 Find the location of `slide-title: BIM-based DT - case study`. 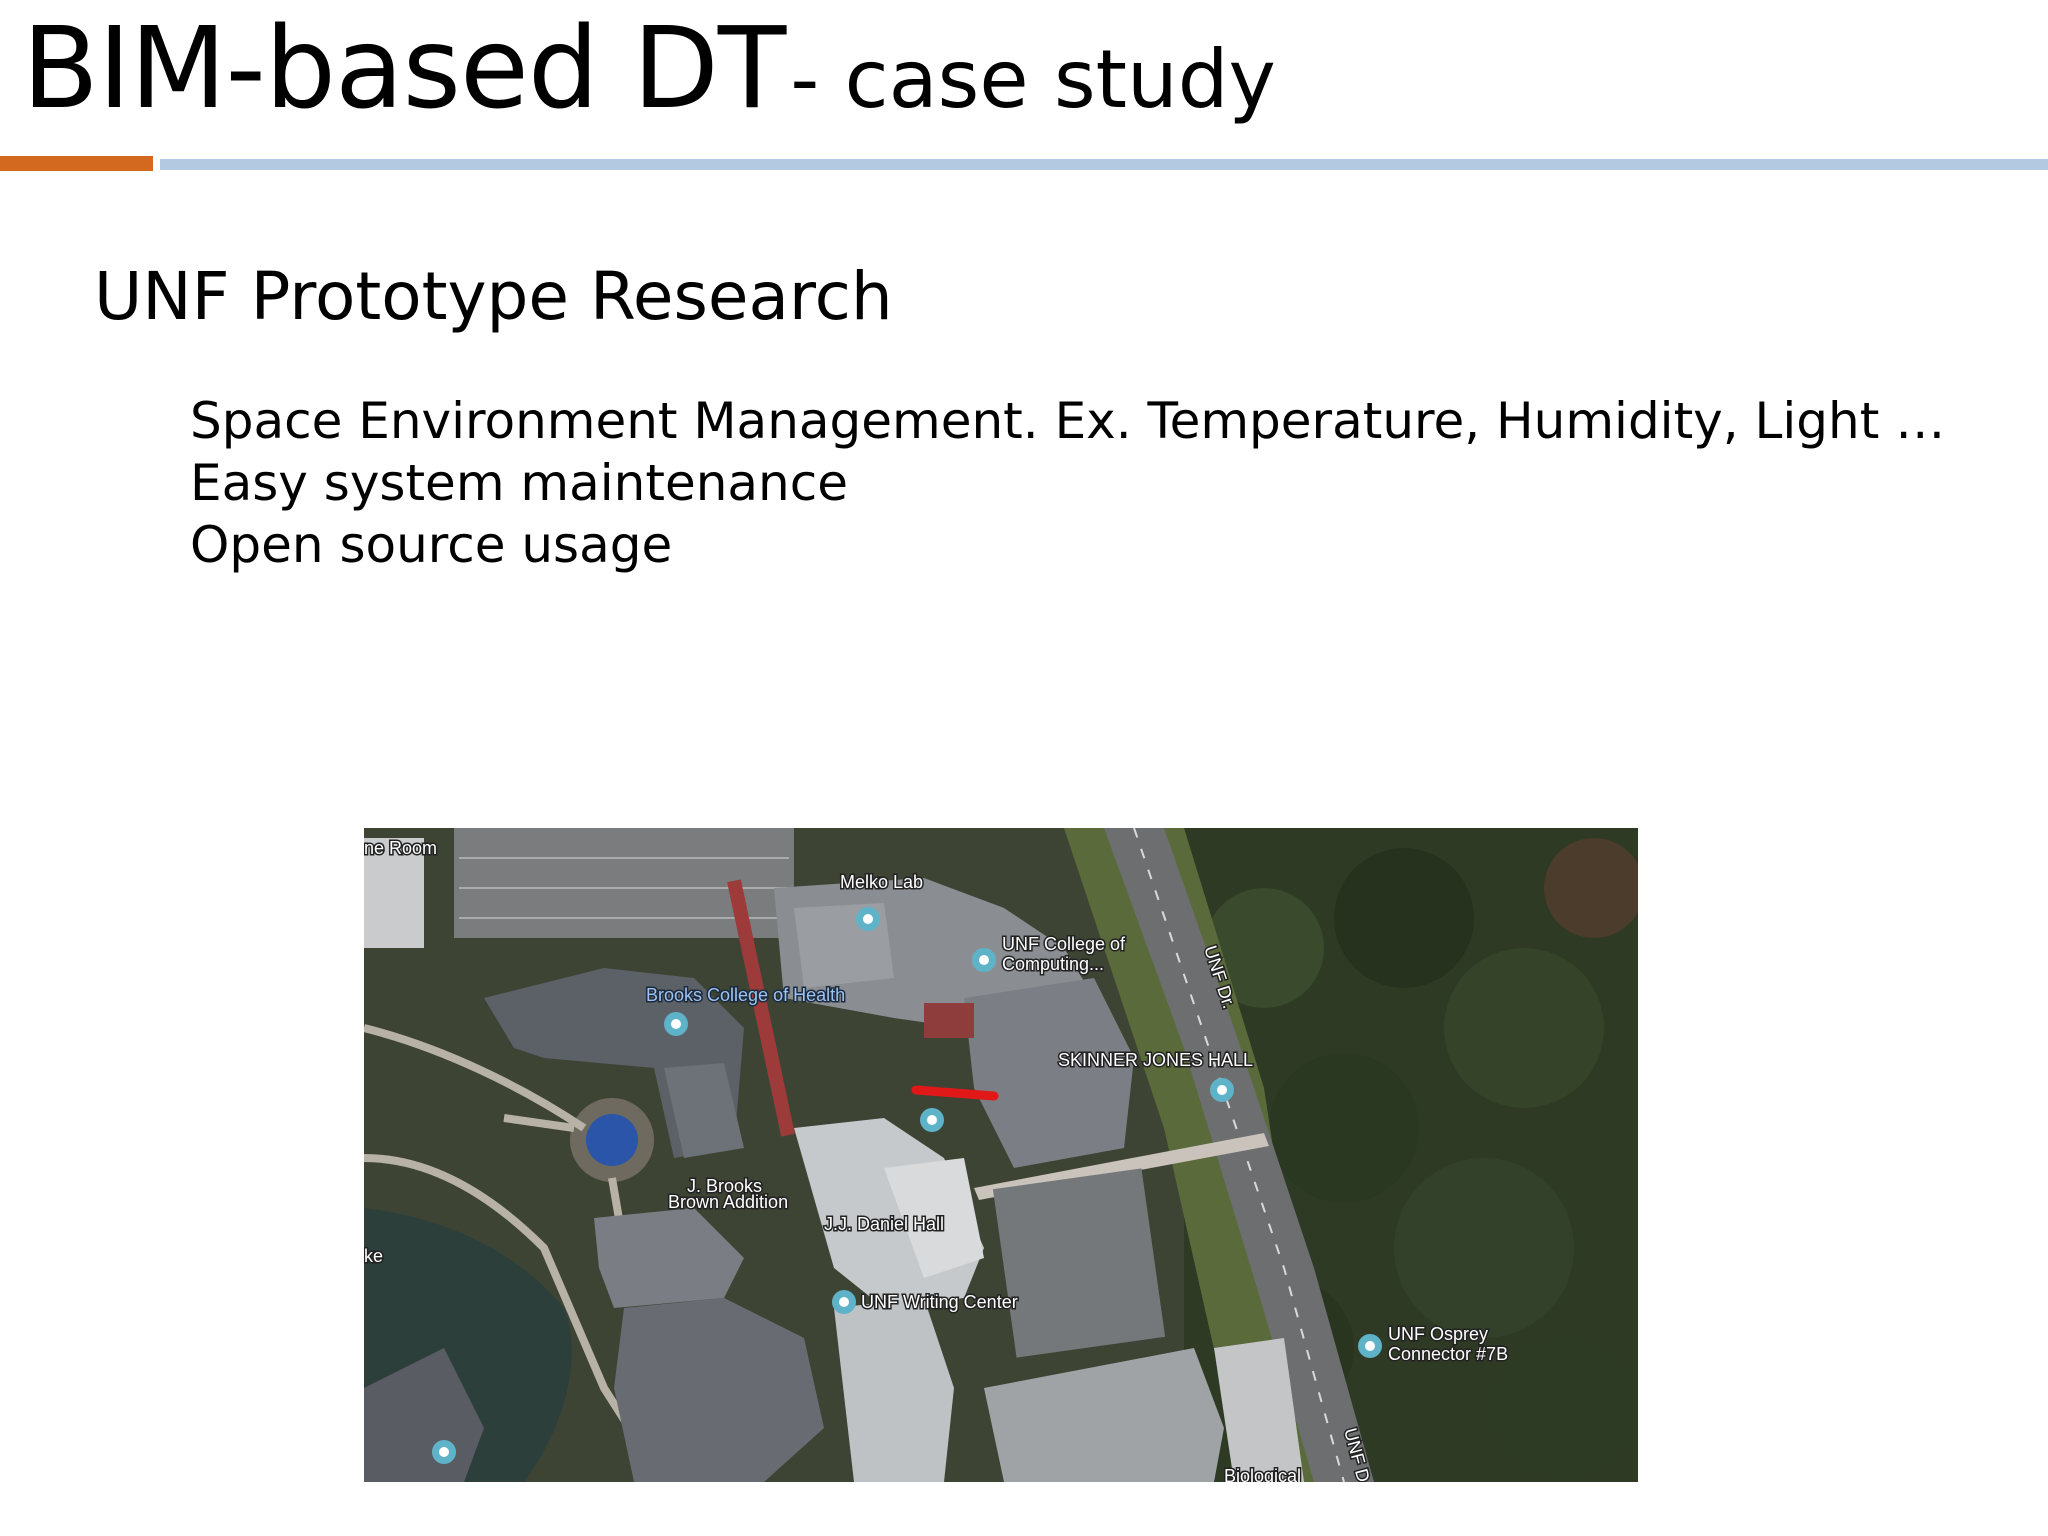

slide-title: BIM-based DT - case study is located at coordinates (649, 69).